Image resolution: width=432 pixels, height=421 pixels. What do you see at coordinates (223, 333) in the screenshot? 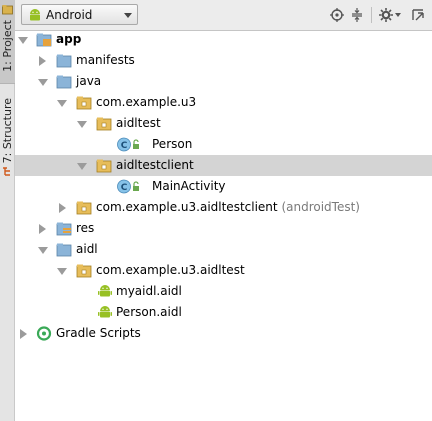
I see `tree-node-gradle-scripts: Gradle Scripts` at bounding box center [223, 333].